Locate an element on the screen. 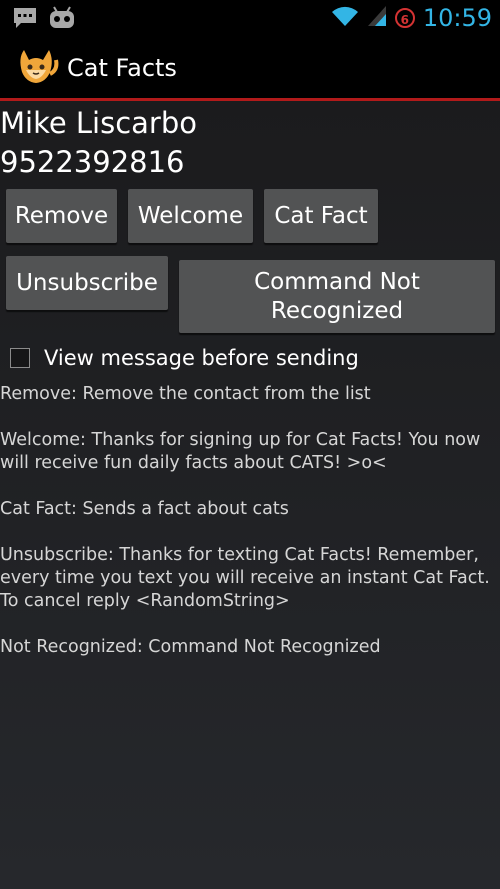 The image size is (500, 889). description-remove: Remove: Remove the contact from the list is located at coordinates (185, 394).